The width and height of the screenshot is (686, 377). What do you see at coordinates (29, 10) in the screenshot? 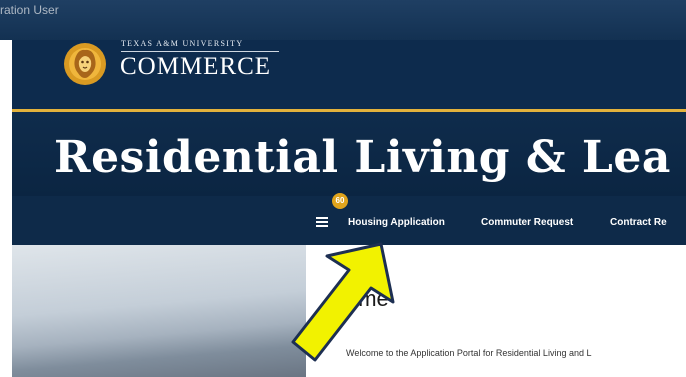
I see `user-label: ration User` at bounding box center [29, 10].